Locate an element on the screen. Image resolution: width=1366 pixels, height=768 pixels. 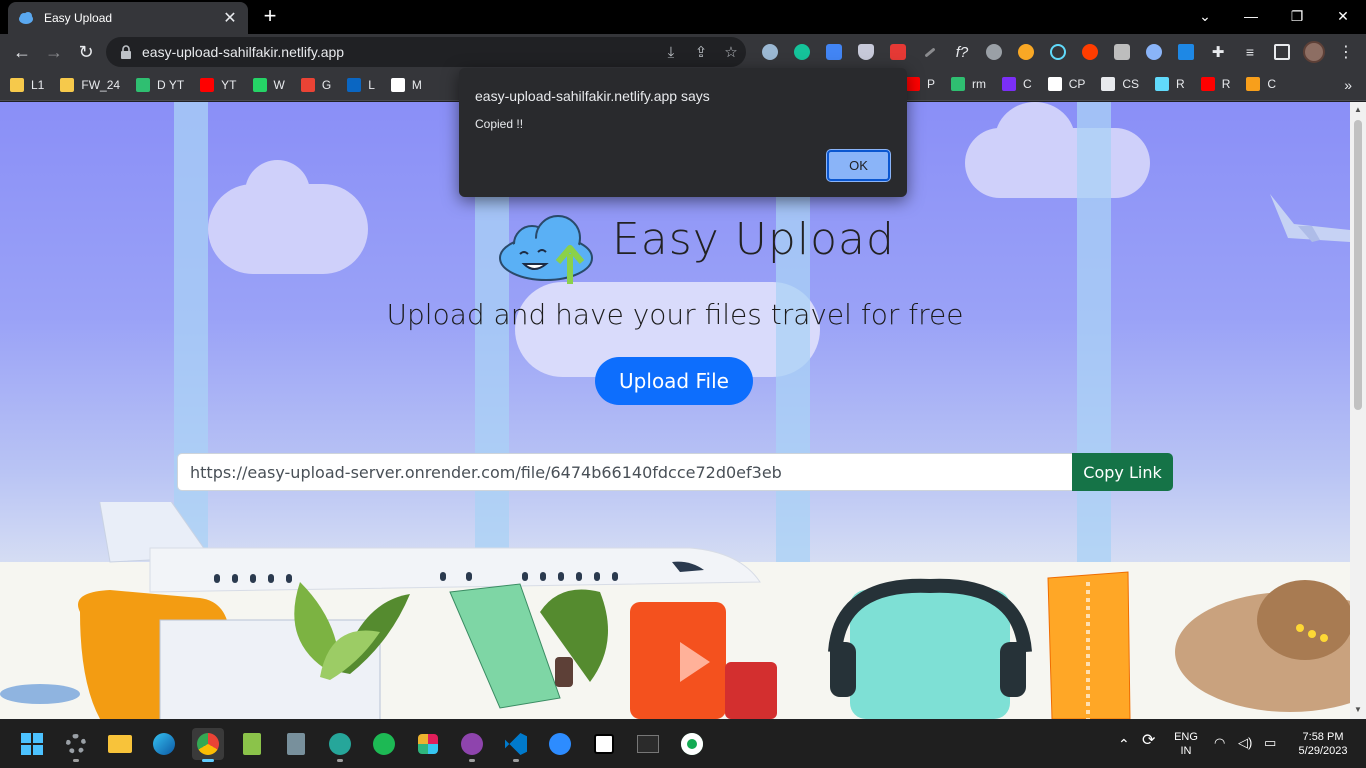
bookmarks-more-icon: » is located at coordinates (1348, 85).